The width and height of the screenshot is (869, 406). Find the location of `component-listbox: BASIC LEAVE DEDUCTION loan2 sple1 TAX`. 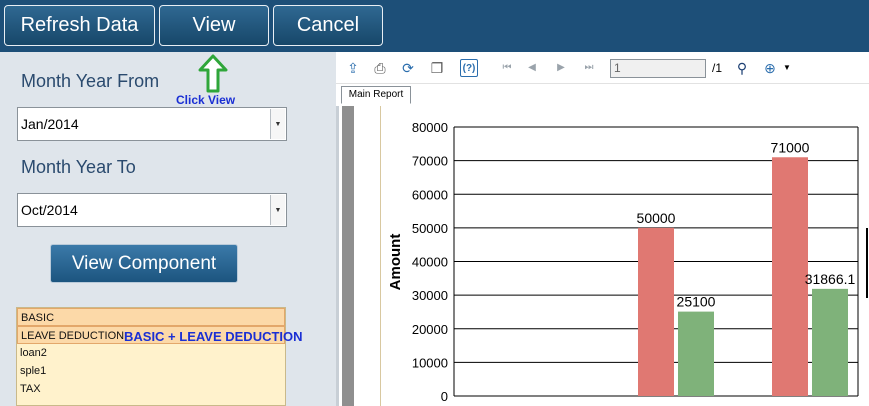

component-listbox: BASIC LEAVE DEDUCTION loan2 sple1 TAX is located at coordinates (151, 356).